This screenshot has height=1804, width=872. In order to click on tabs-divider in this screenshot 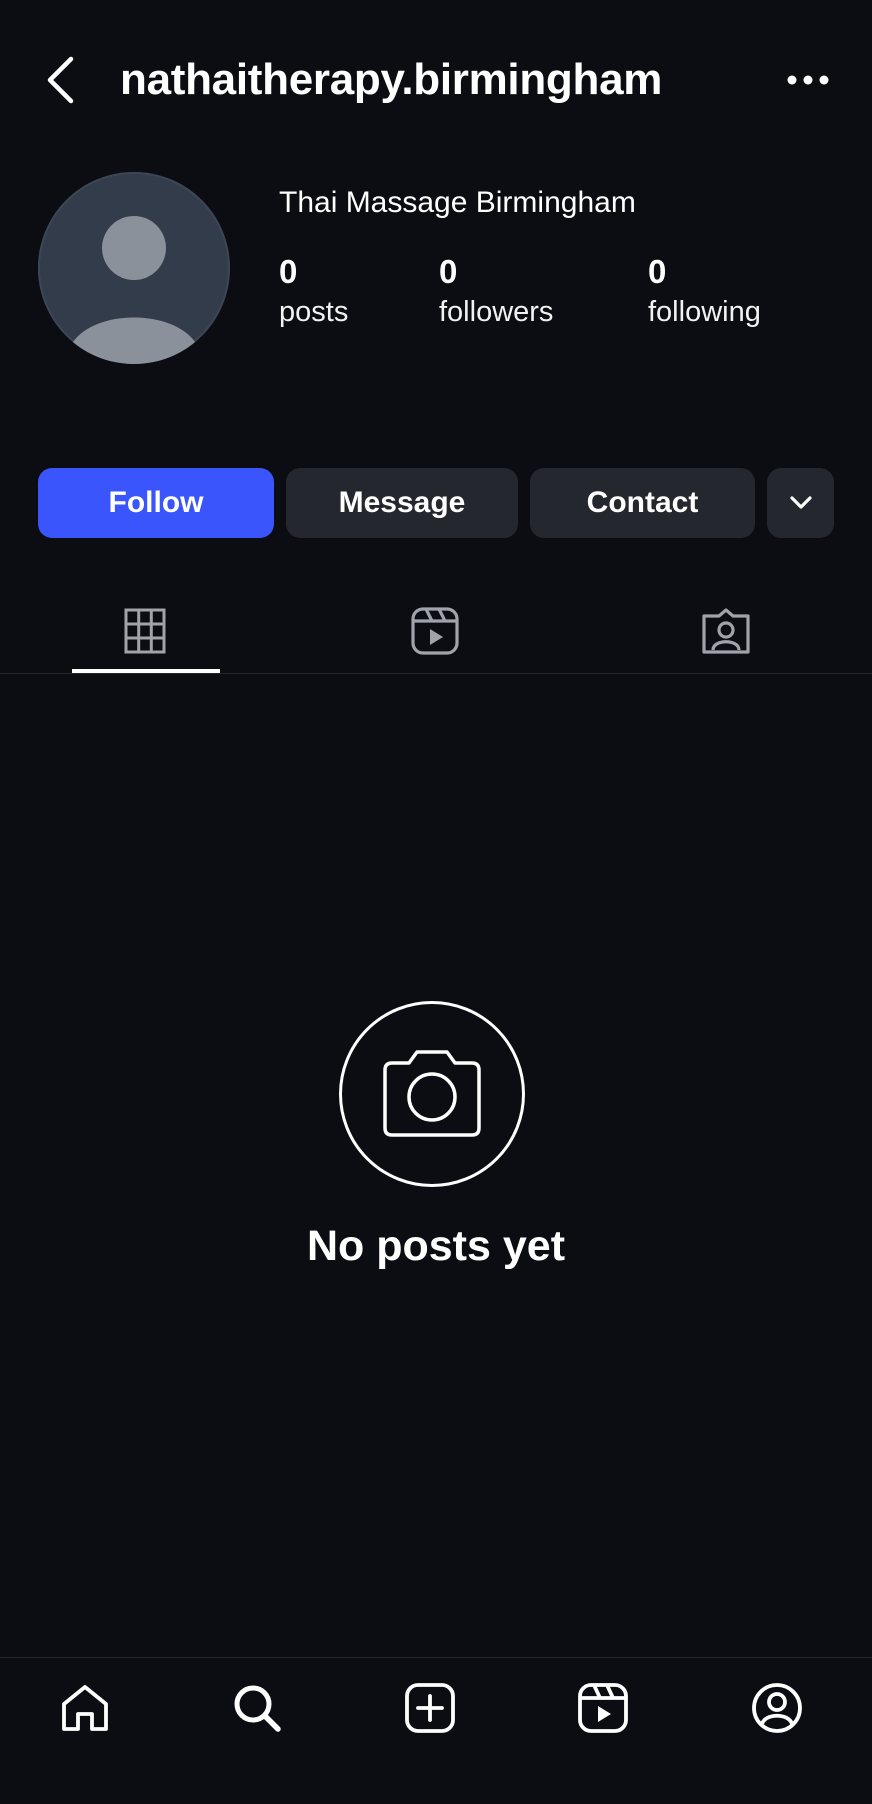, I will do `click(436, 673)`.